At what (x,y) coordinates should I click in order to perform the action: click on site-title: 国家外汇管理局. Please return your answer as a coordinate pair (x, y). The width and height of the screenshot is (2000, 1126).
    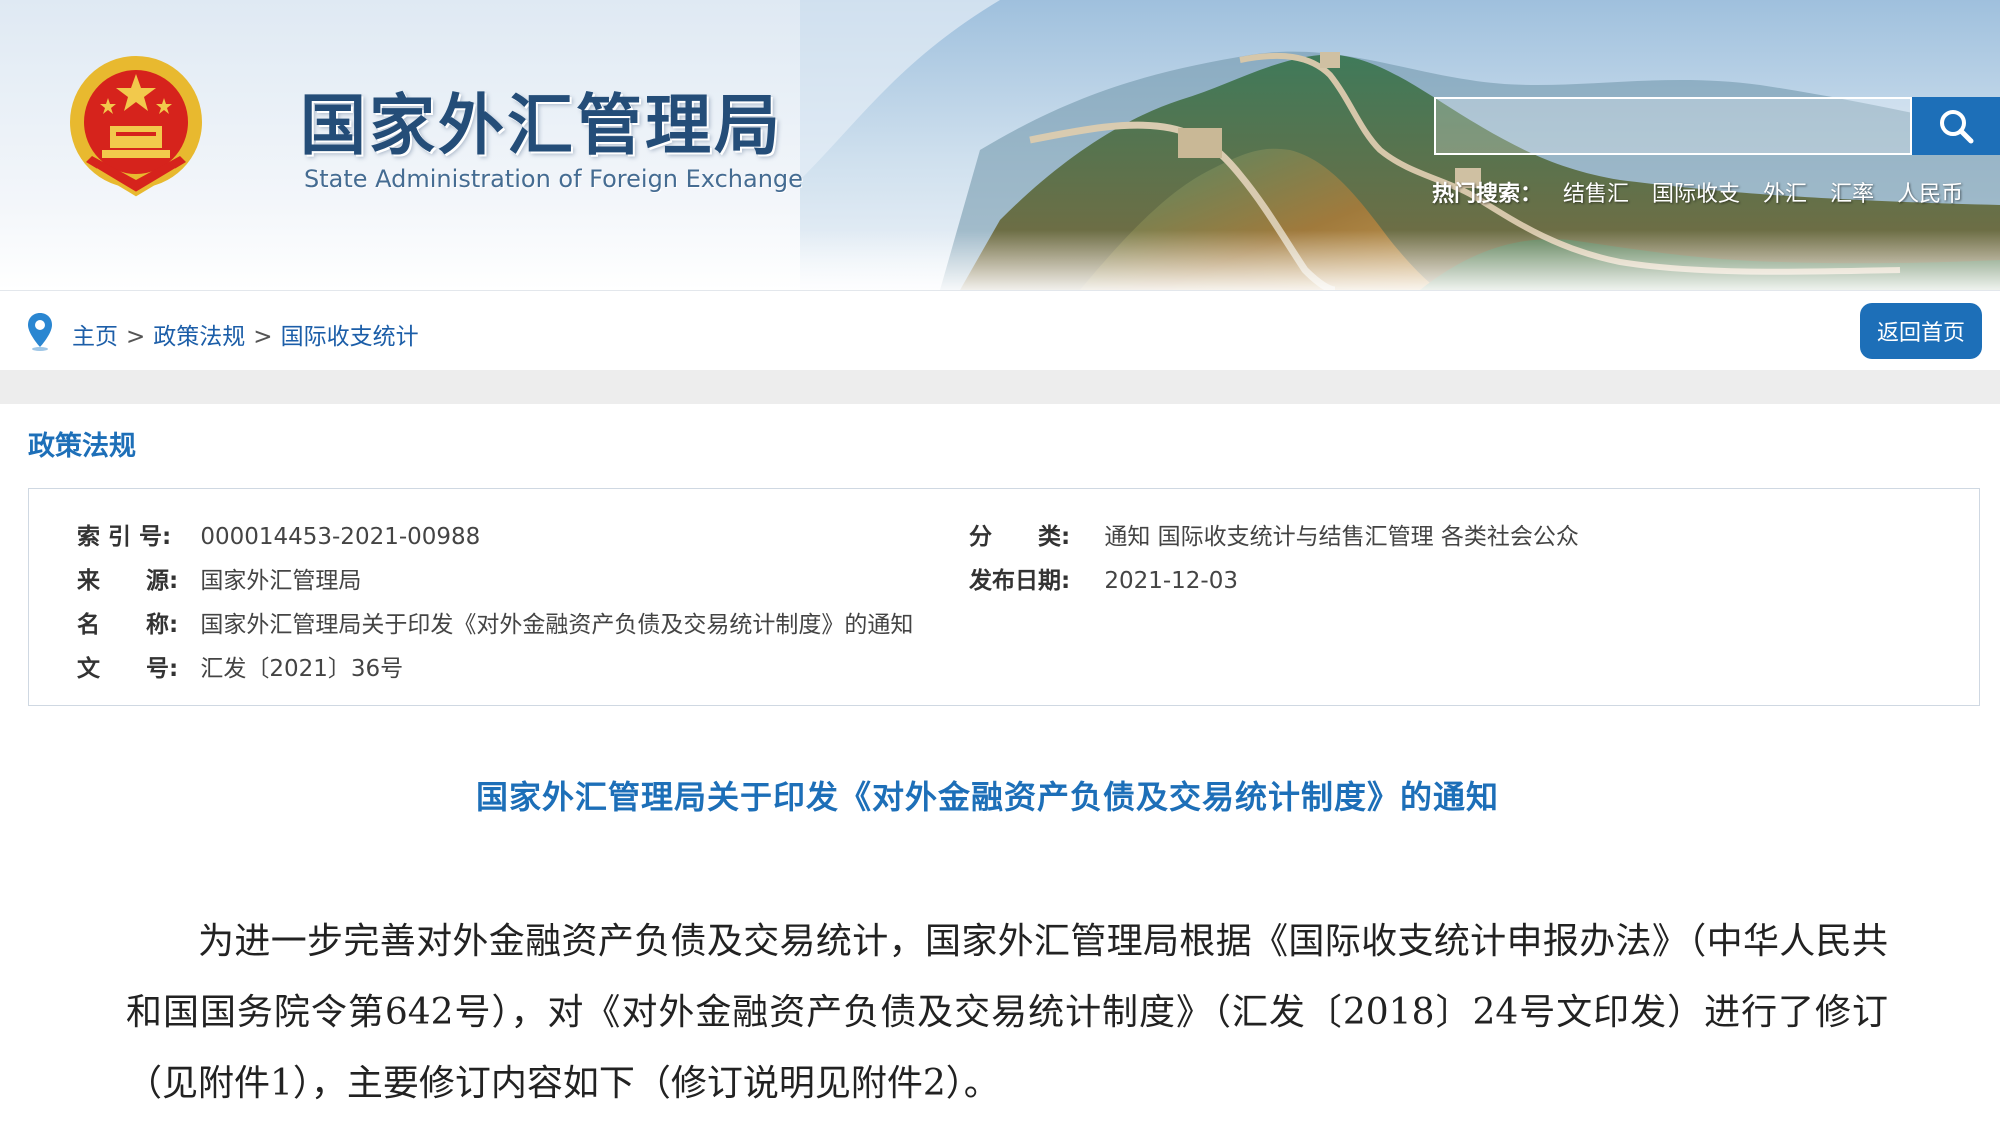
    Looking at the image, I should click on (541, 125).